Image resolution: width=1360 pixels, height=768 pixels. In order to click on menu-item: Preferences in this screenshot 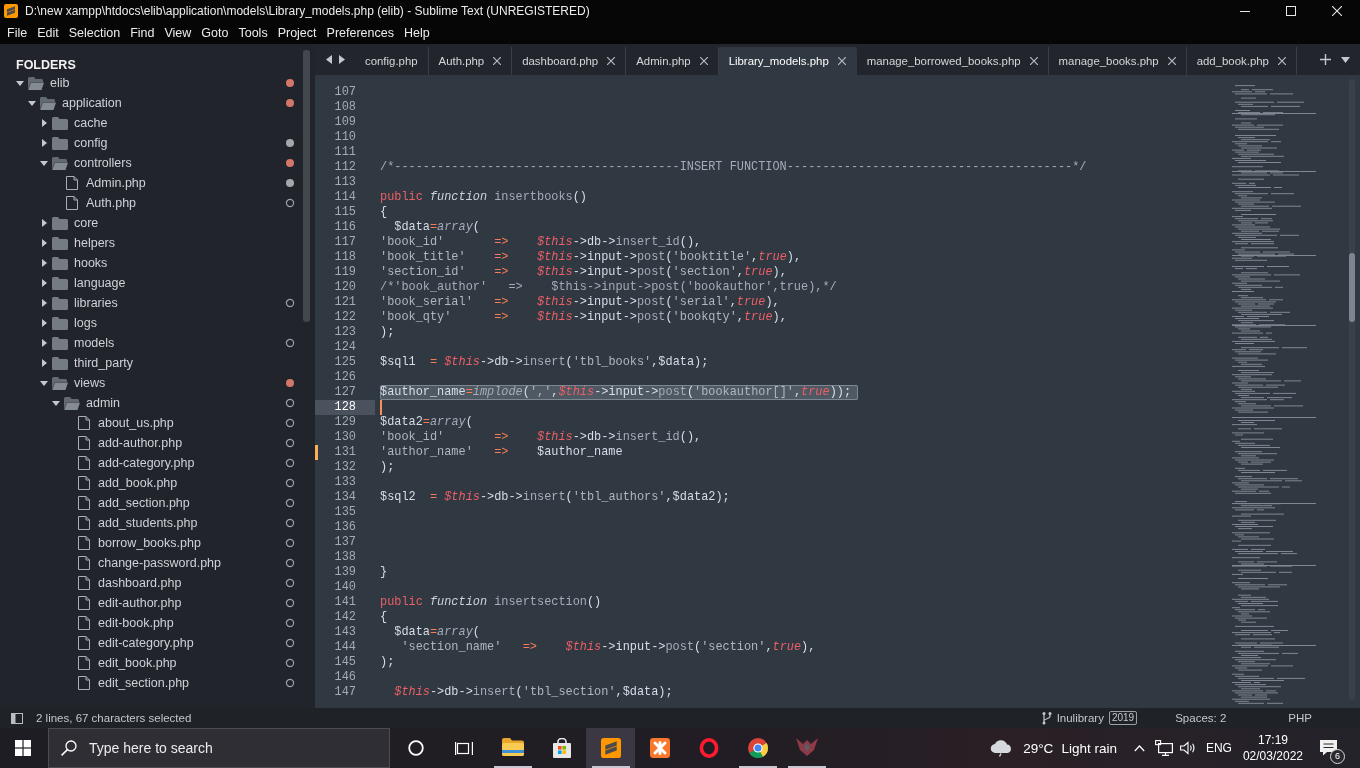, I will do `click(360, 33)`.